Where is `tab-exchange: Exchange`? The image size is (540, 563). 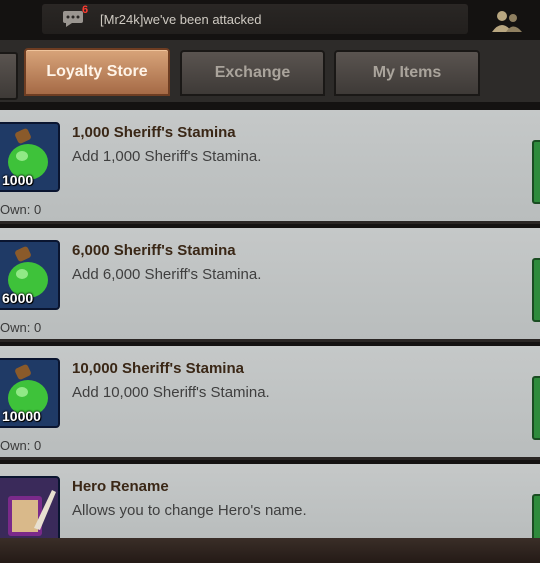
tab-exchange: Exchange is located at coordinates (252, 73).